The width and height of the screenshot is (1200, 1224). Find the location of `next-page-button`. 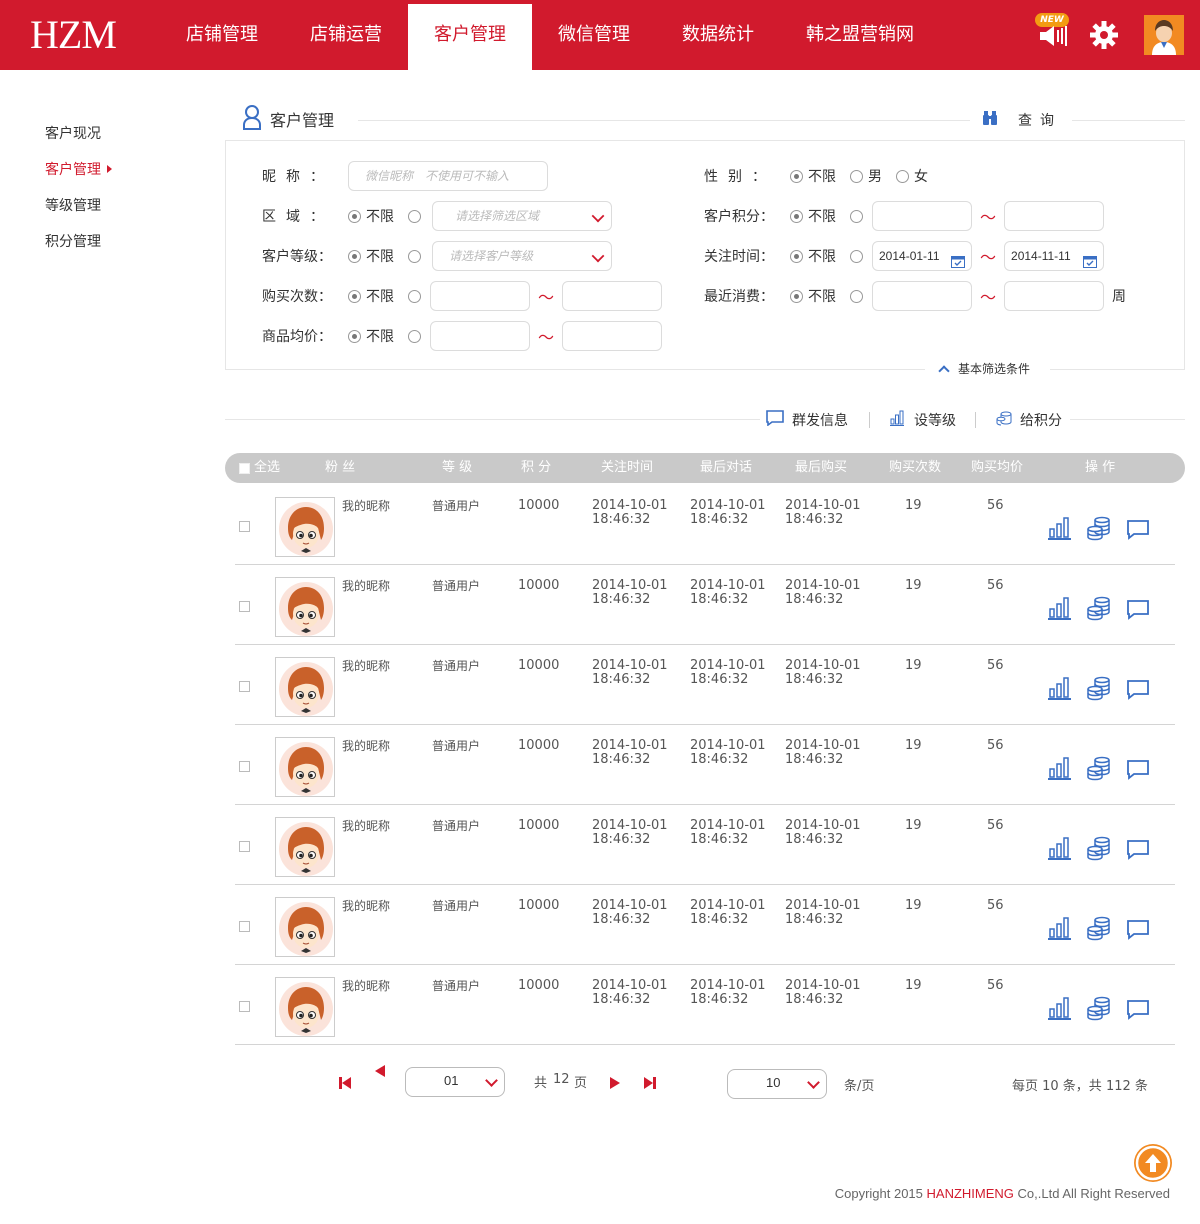

next-page-button is located at coordinates (615, 1084).